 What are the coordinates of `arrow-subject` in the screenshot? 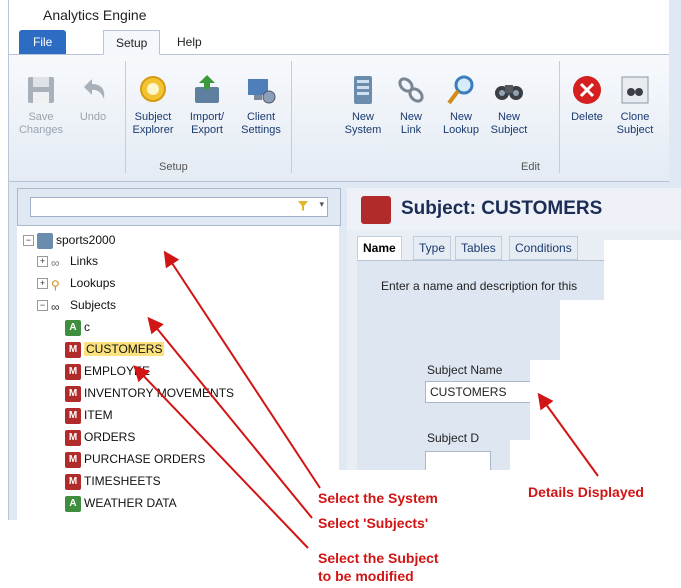 It's located at (221, 457).